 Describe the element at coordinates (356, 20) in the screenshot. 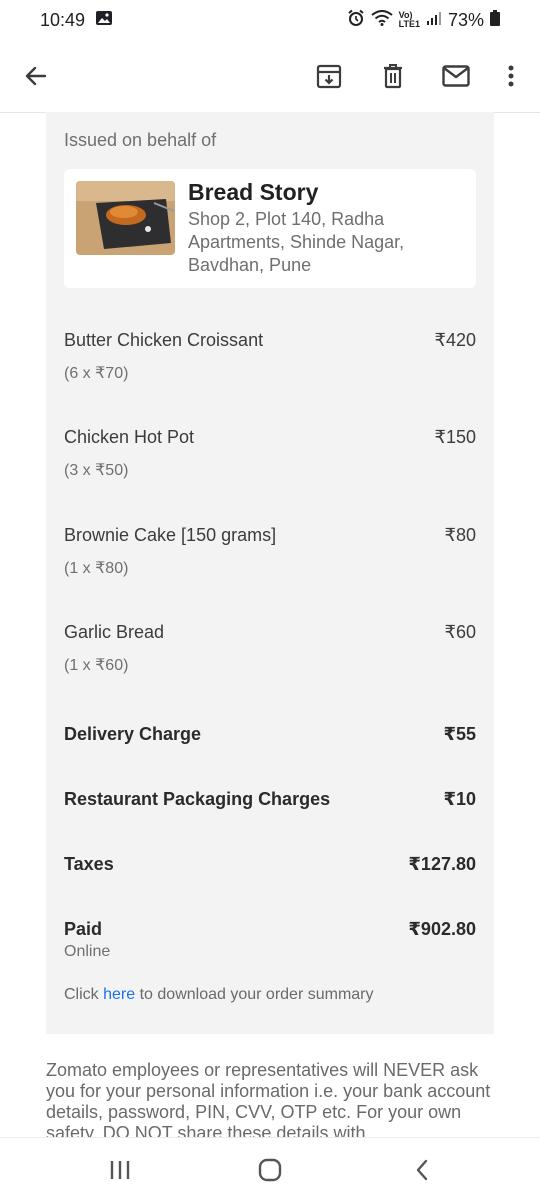

I see `alarm-icon` at that location.